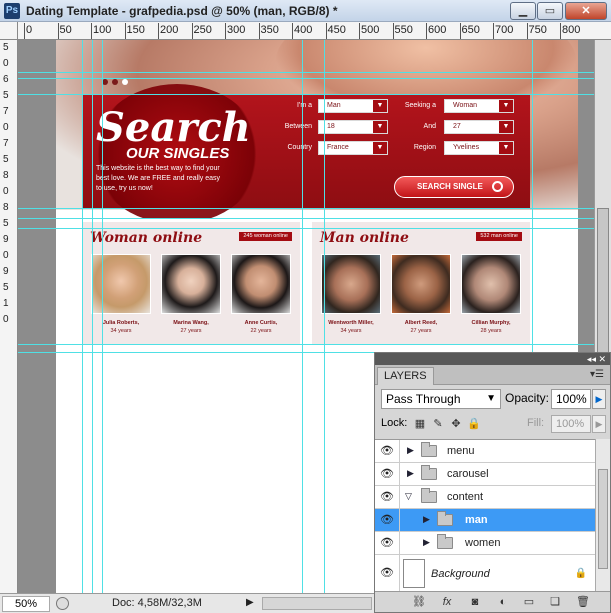 The image size is (611, 613). I want to click on new-group-icon: ▭, so click(529, 602).